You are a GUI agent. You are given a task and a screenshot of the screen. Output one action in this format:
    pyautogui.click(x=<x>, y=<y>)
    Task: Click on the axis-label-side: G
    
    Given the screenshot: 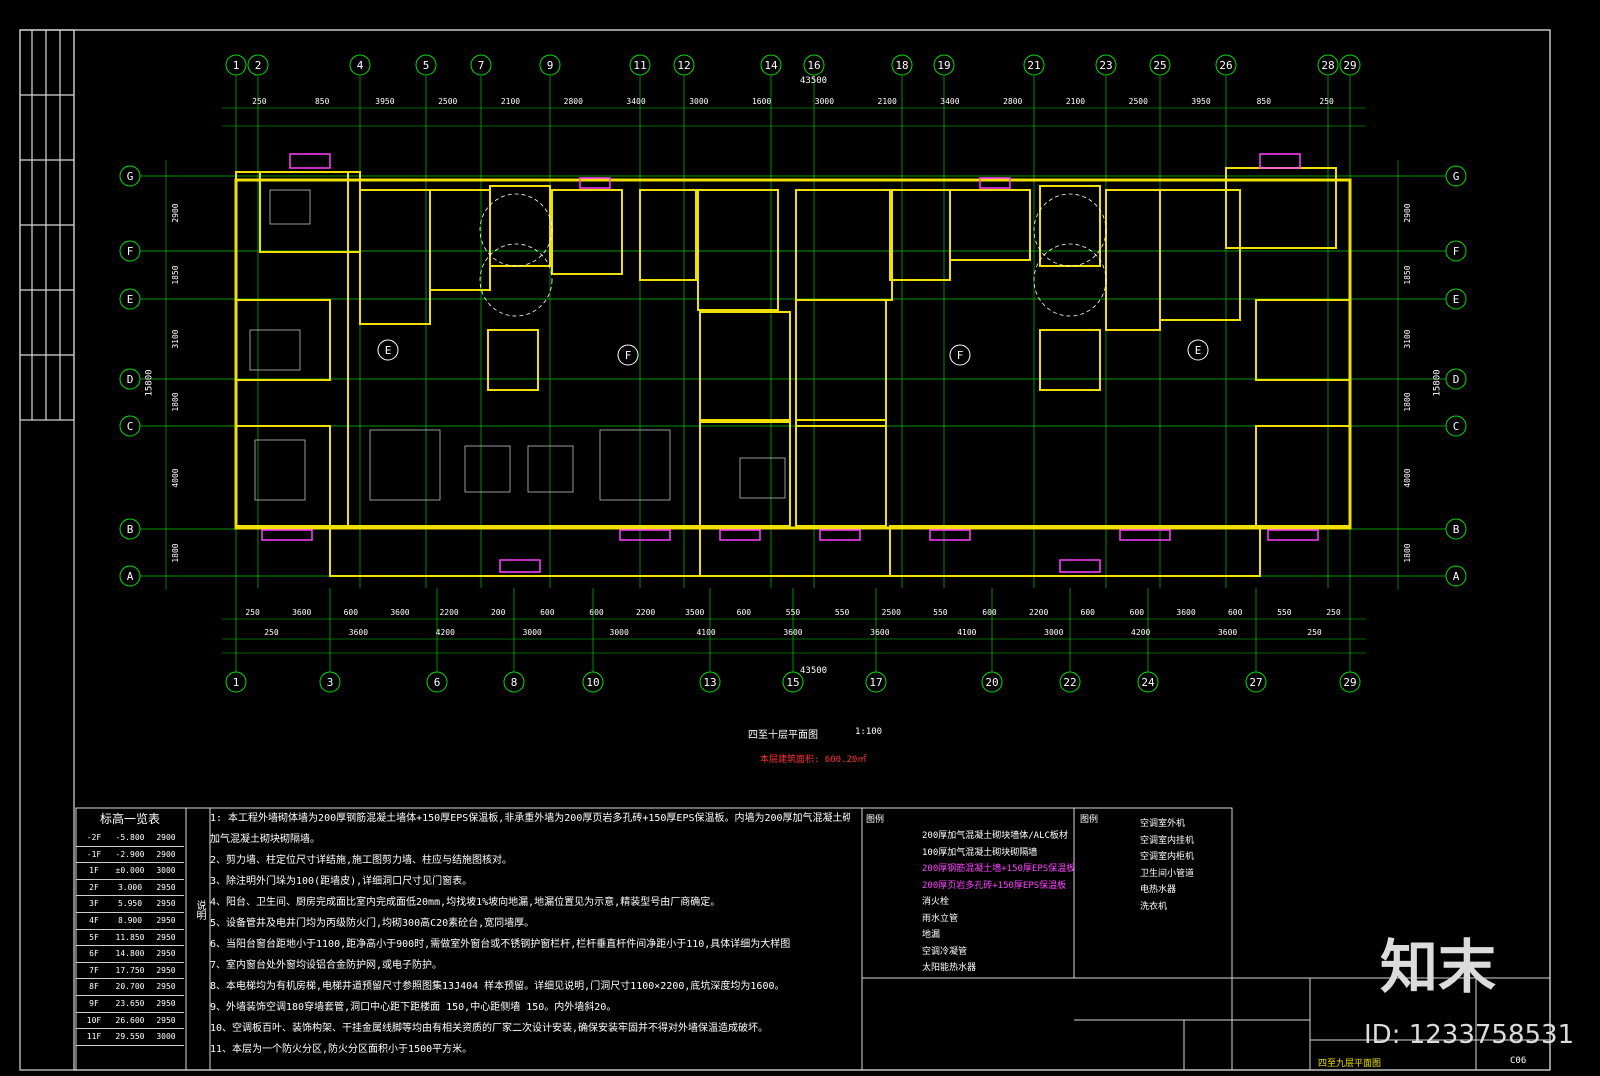 What is the action you would take?
    pyautogui.click(x=1456, y=176)
    